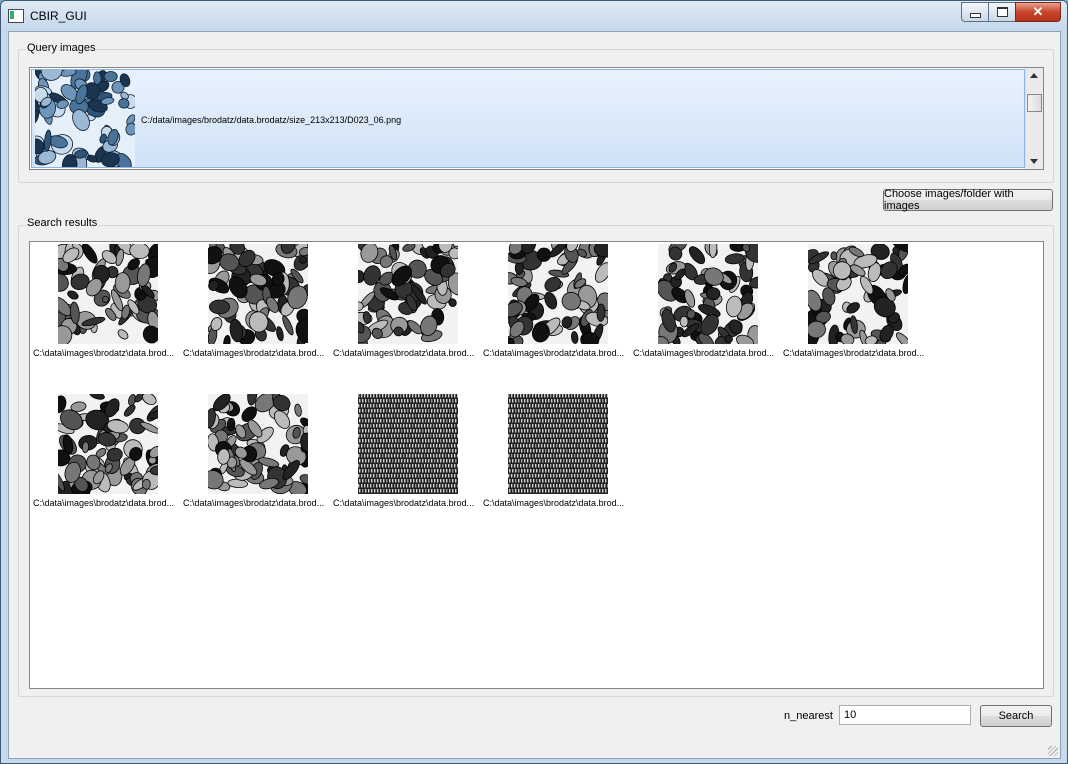 Image resolution: width=1068 pixels, height=764 pixels. What do you see at coordinates (85, 118) in the screenshot?
I see `query-thumbnail` at bounding box center [85, 118].